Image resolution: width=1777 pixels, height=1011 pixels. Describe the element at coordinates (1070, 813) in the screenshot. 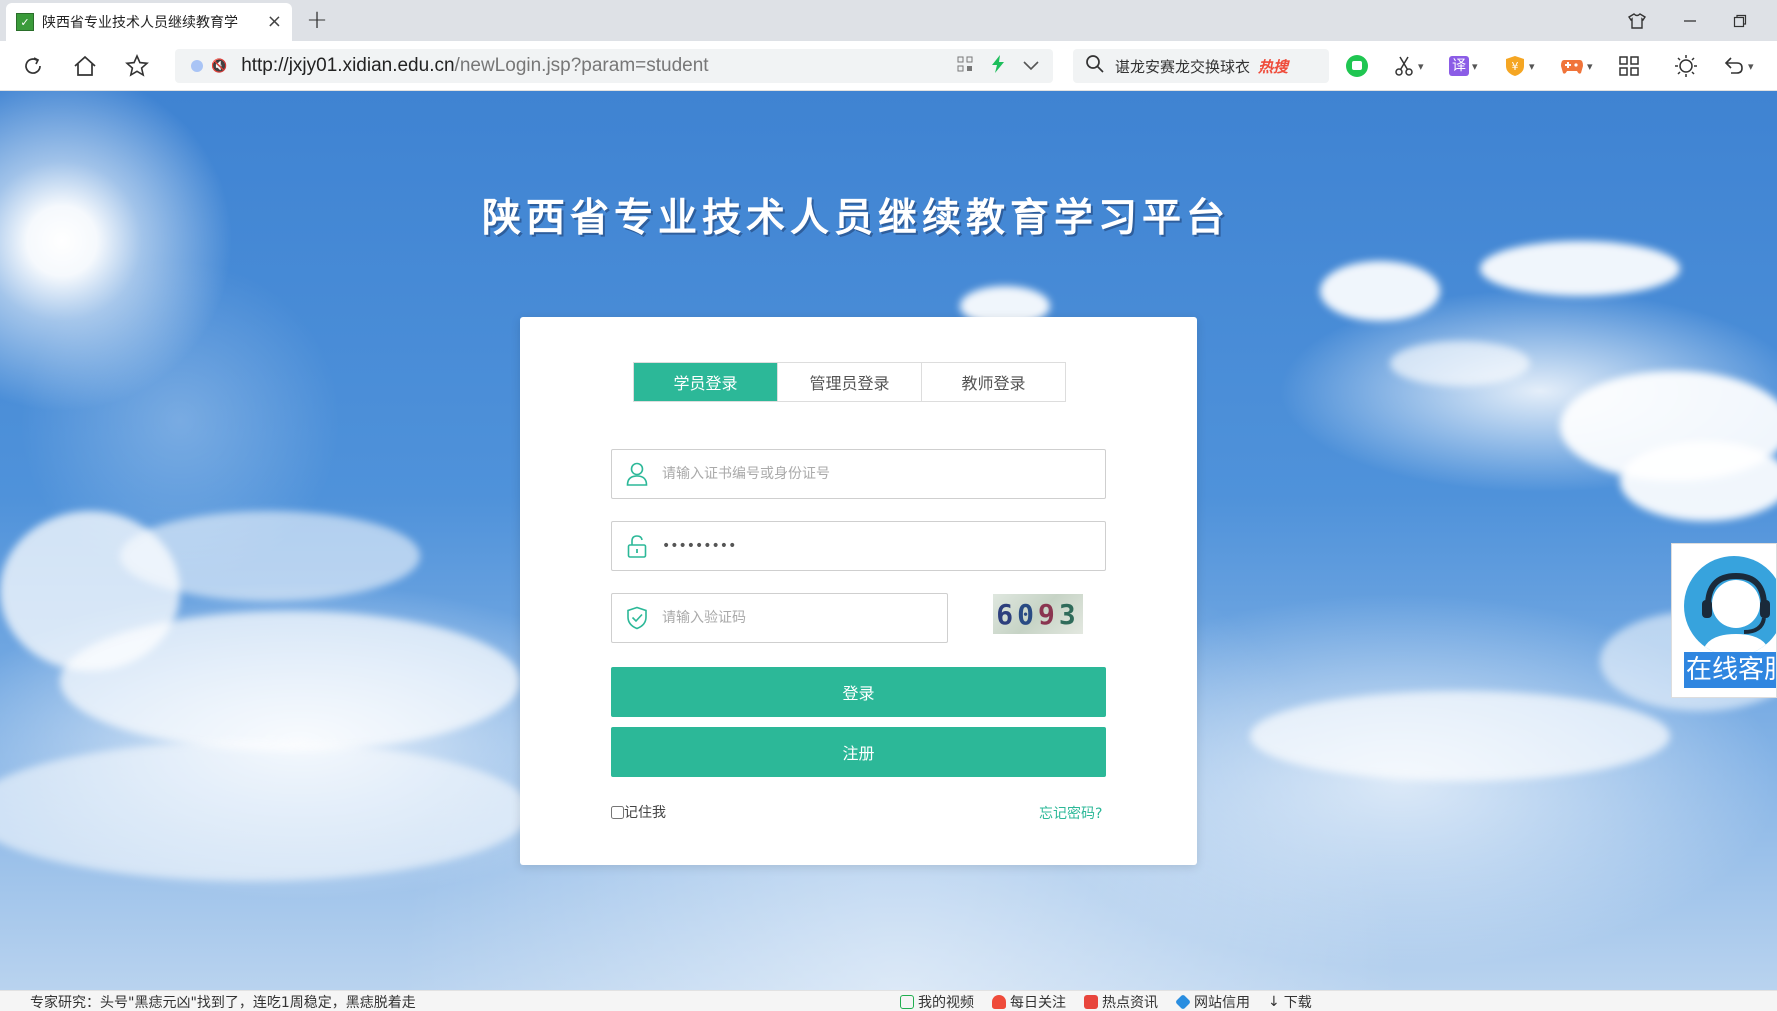

I see `forgot-password-link: 忘记密码?` at that location.